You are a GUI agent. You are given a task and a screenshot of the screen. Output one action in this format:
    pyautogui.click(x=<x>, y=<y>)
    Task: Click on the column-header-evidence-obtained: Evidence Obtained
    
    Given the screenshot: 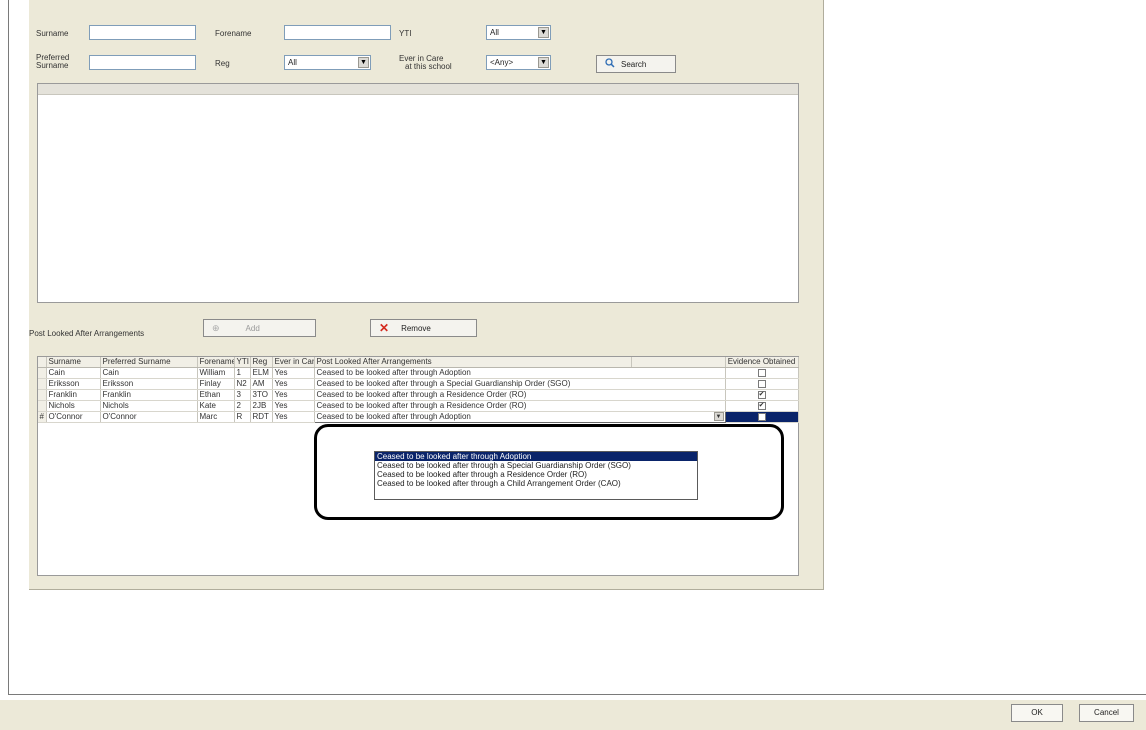 What is the action you would take?
    pyautogui.click(x=762, y=362)
    